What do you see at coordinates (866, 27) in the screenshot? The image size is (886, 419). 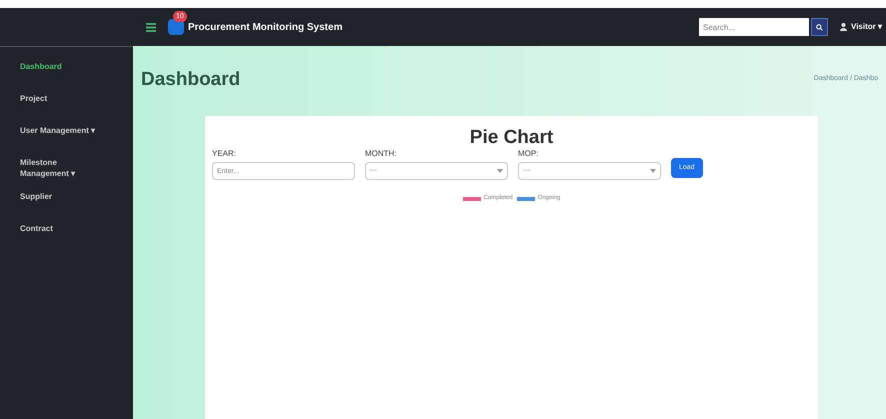 I see `user-menu: Visitor ▾` at bounding box center [866, 27].